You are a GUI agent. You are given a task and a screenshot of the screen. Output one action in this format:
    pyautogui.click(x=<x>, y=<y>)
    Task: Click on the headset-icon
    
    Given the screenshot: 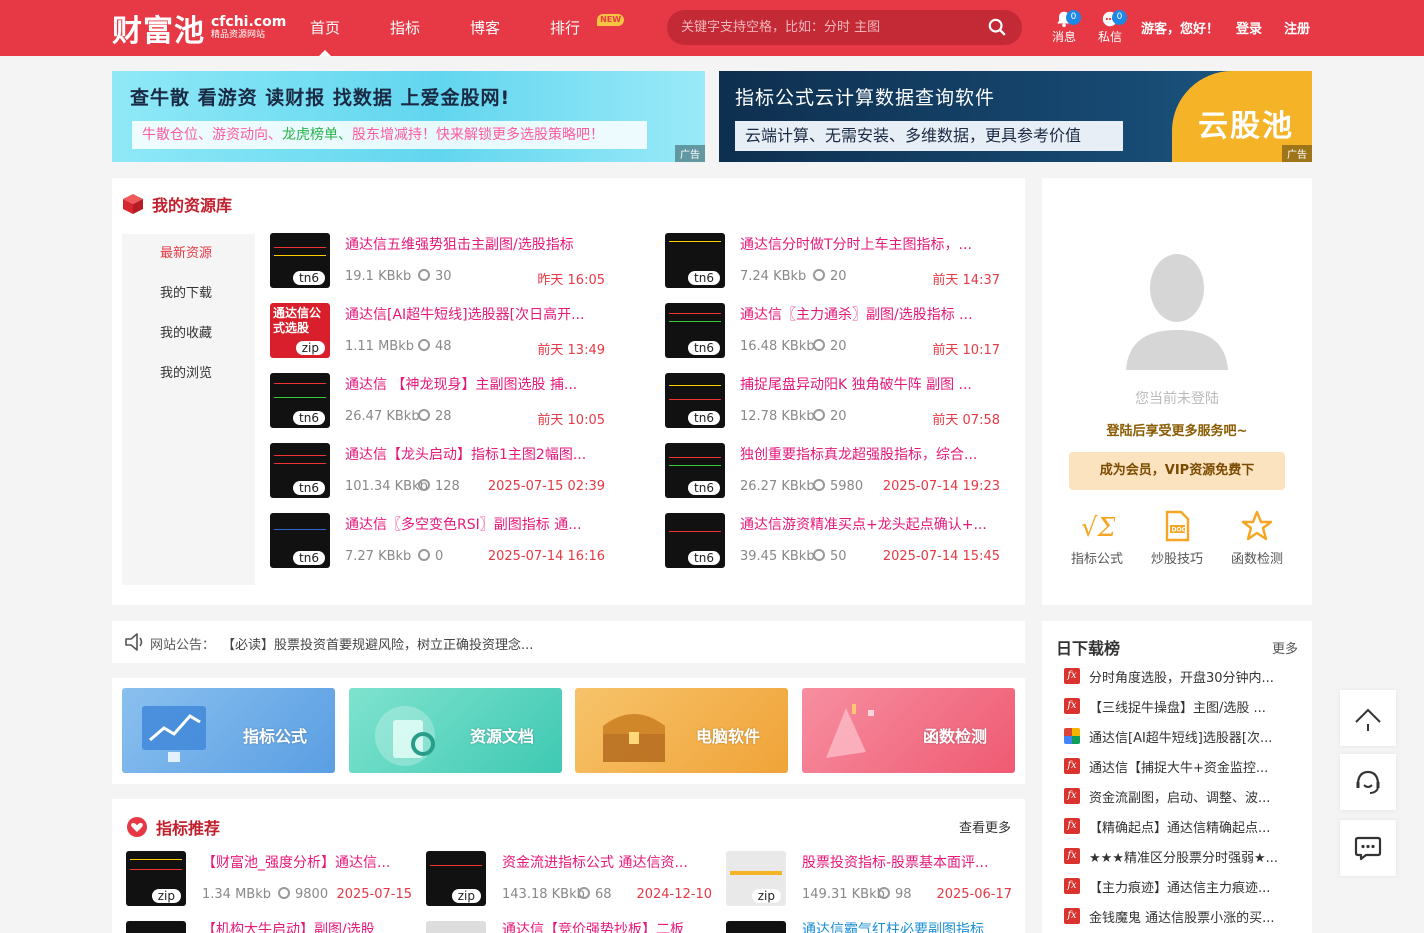 What is the action you would take?
    pyautogui.click(x=1368, y=782)
    